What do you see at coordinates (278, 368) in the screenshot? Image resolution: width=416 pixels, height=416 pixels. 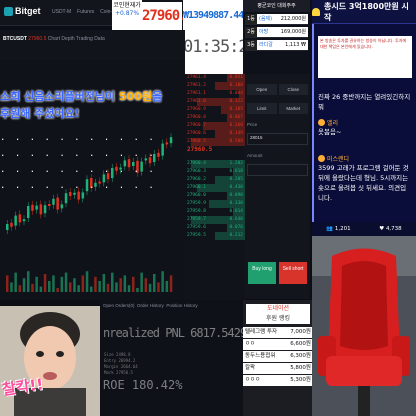 I see `leader-row: 칼팍 5,800원` at bounding box center [278, 368].